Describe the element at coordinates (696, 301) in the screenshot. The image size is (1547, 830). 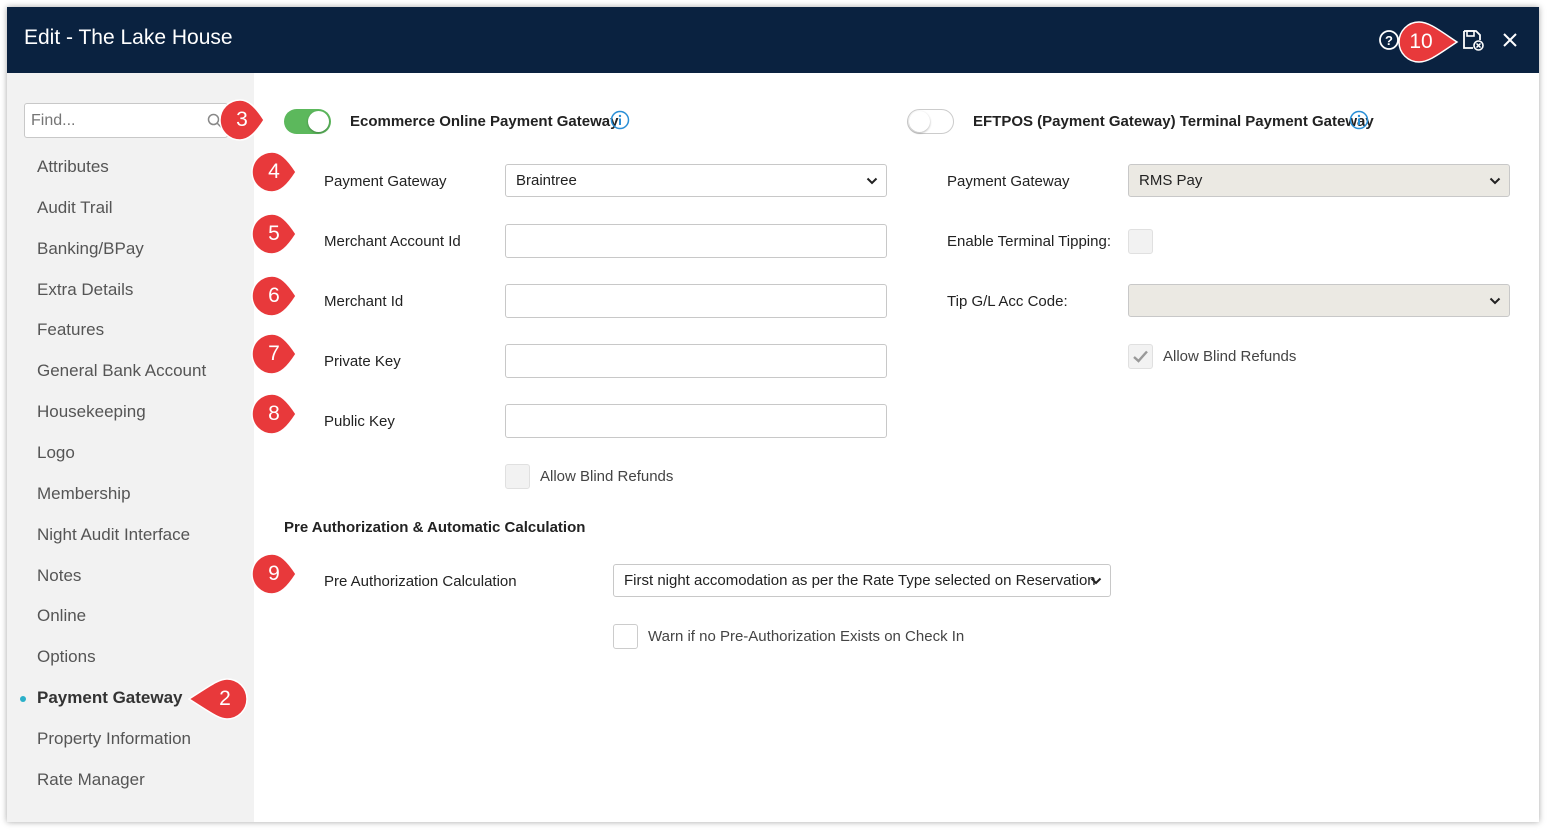
I see `merchant-id-field` at that location.